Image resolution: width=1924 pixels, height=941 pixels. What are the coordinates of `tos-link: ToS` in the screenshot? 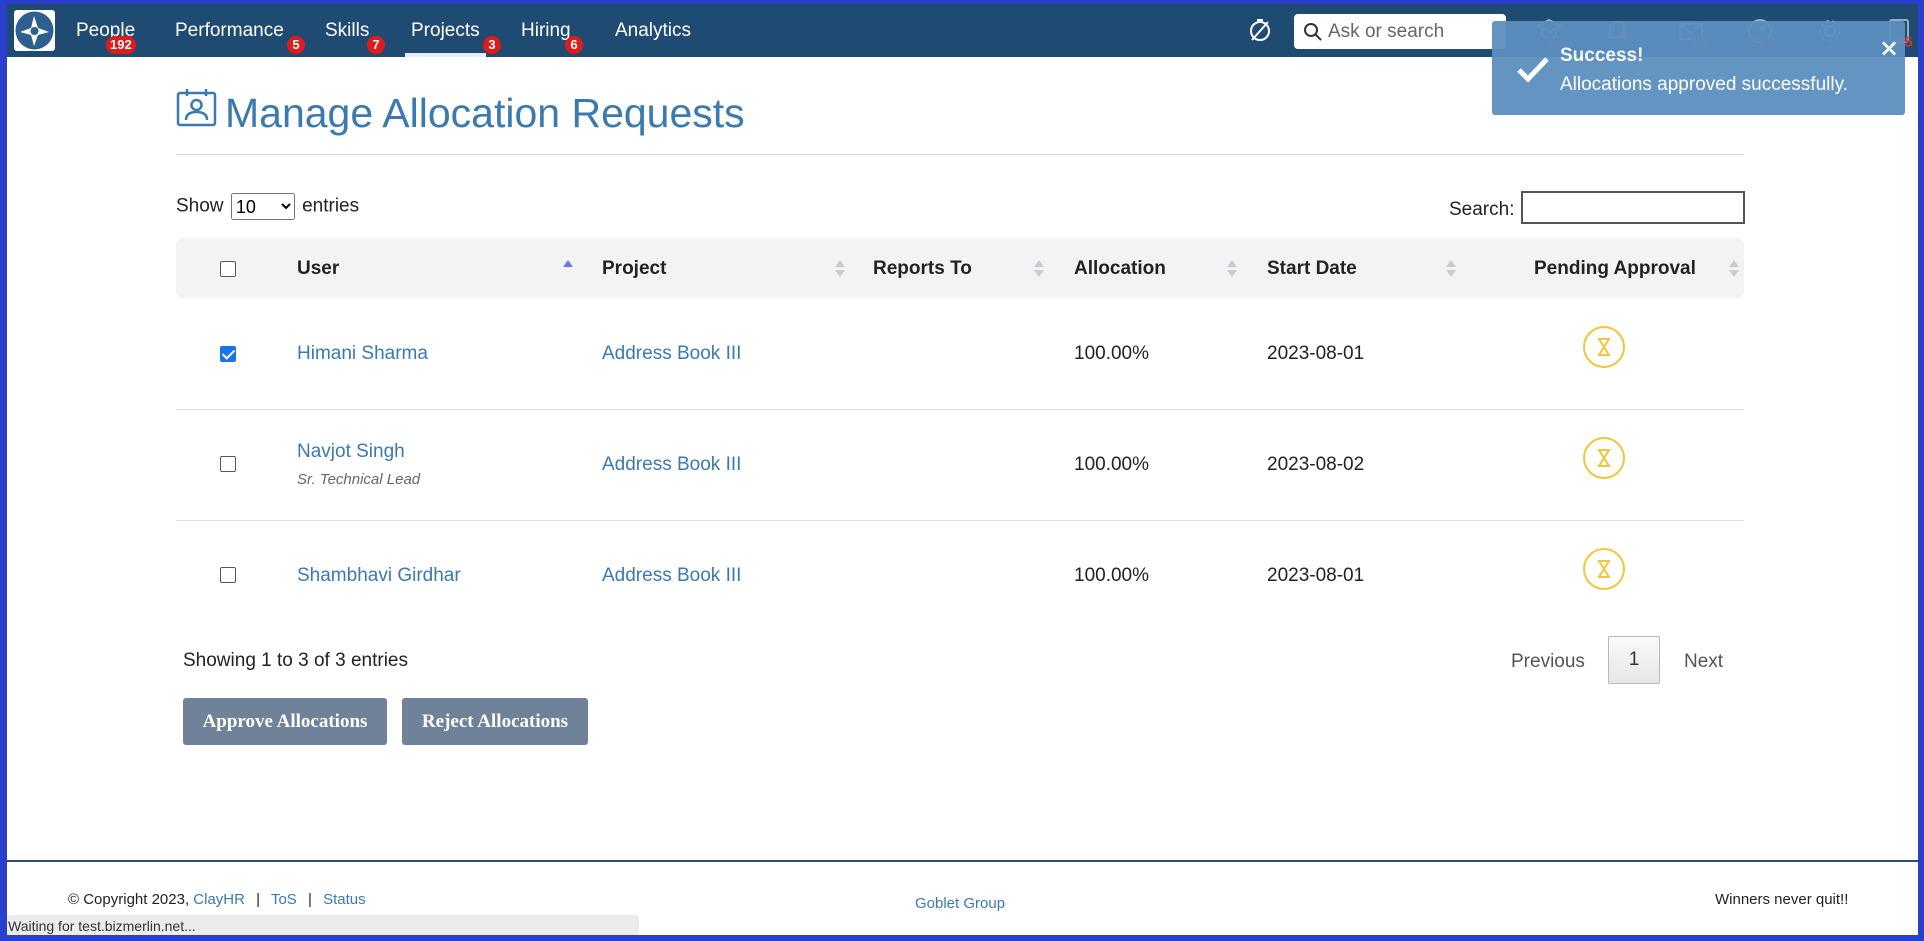 It's located at (284, 899).